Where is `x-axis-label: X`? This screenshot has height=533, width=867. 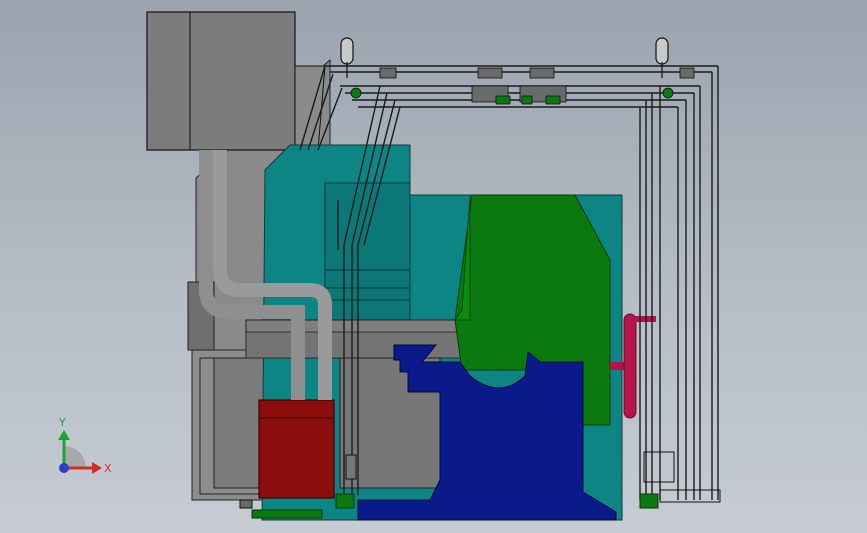
x-axis-label: X is located at coordinates (108, 468).